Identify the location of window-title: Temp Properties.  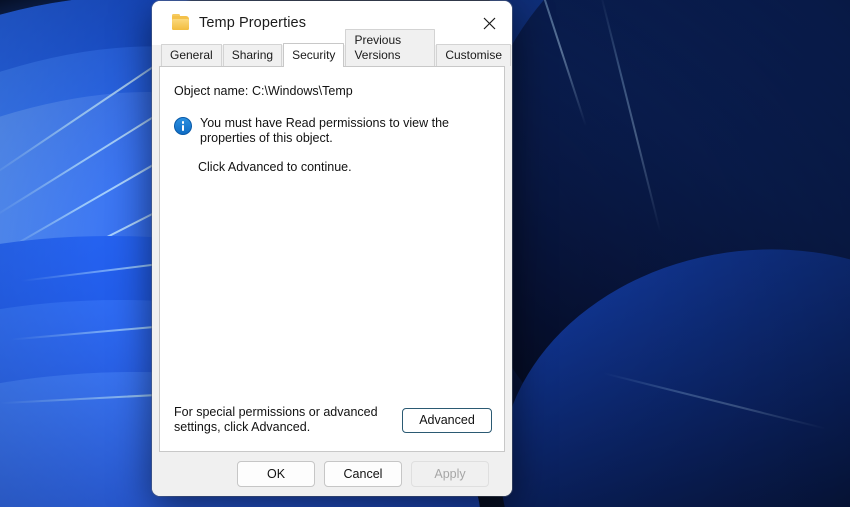
(253, 23).